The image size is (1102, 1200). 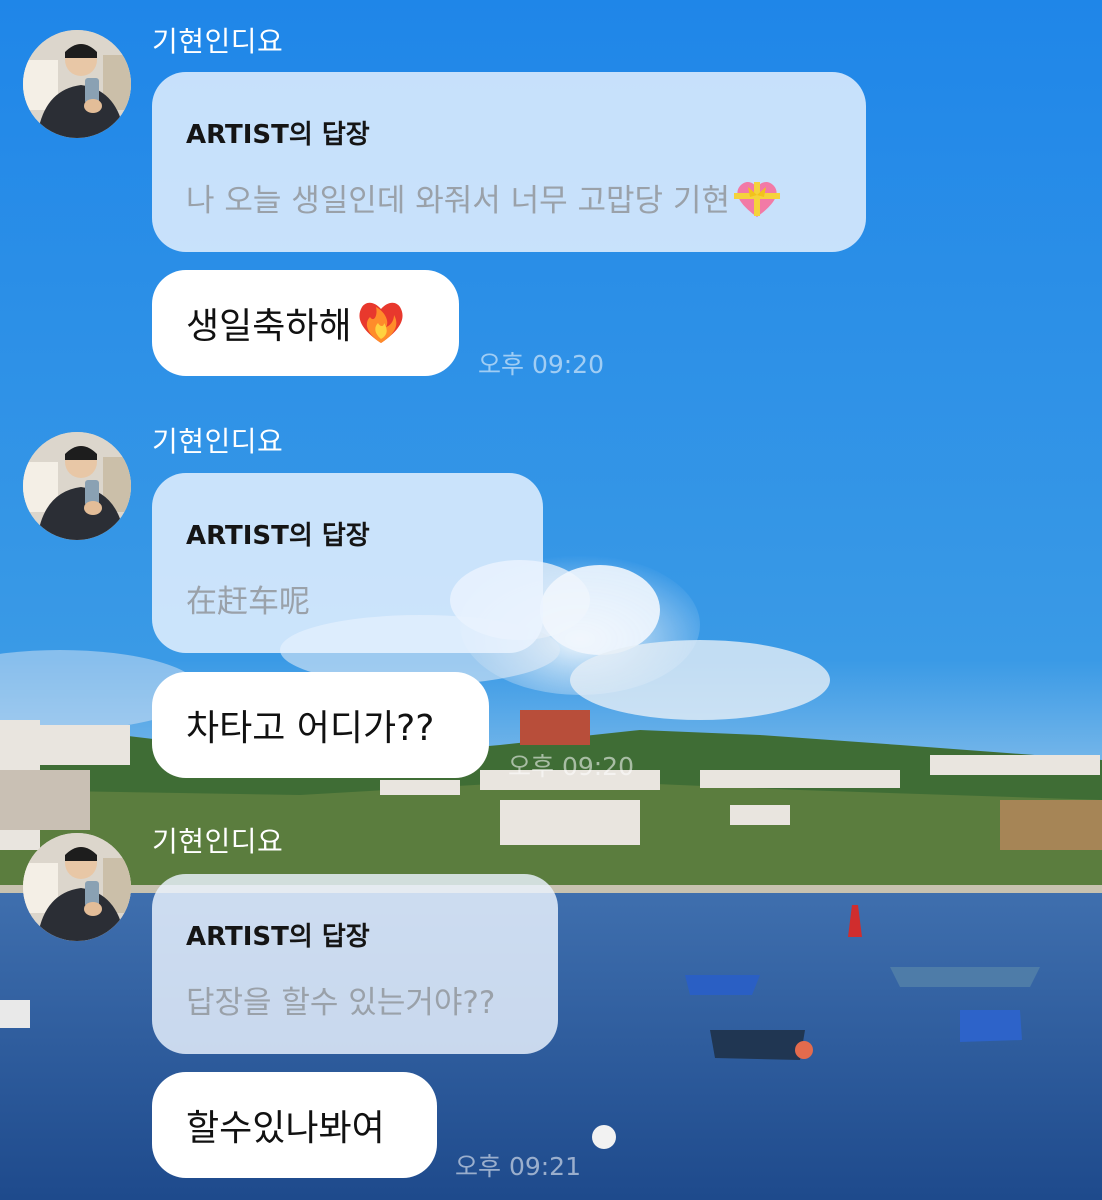 I want to click on my-message-bubble: 생일축하해, so click(x=305, y=323).